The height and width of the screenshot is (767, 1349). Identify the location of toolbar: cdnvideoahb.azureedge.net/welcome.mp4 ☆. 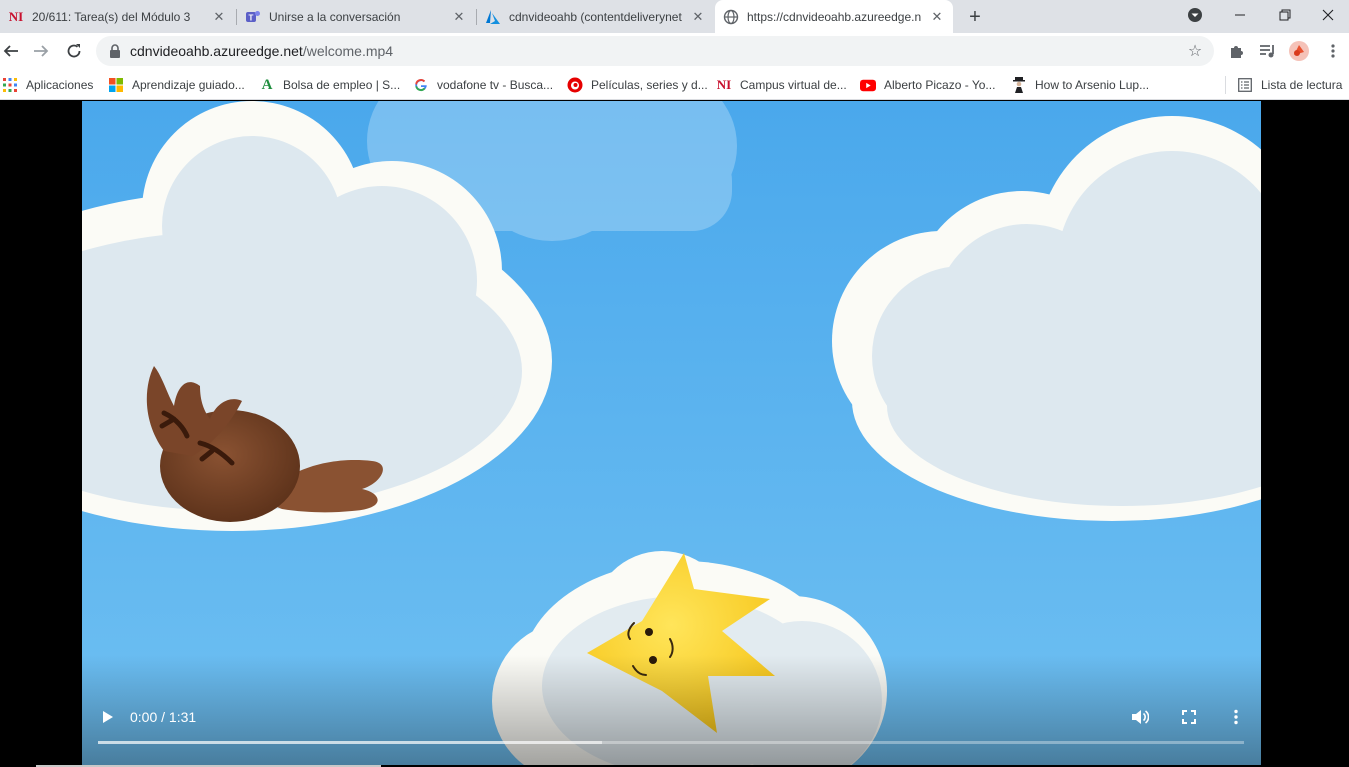
(674, 51).